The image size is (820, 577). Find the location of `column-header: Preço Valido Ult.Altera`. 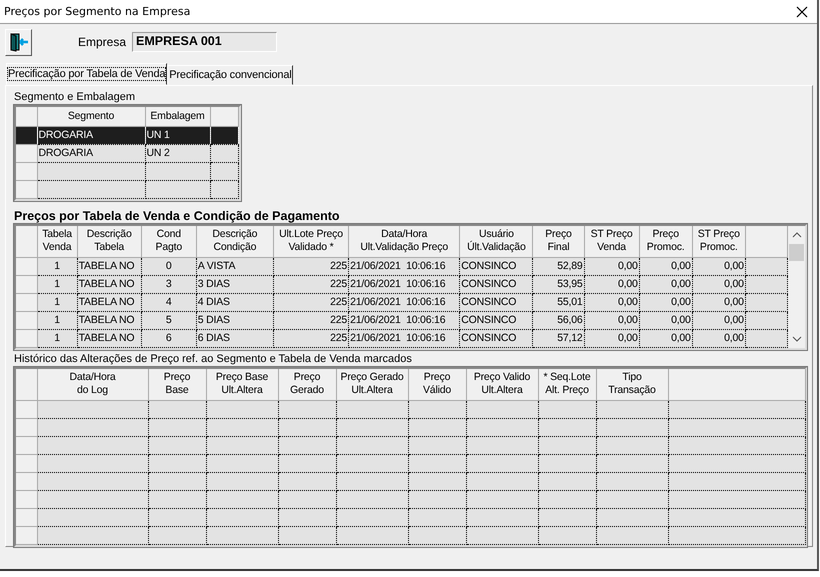

column-header: Preço Valido Ult.Altera is located at coordinates (502, 384).